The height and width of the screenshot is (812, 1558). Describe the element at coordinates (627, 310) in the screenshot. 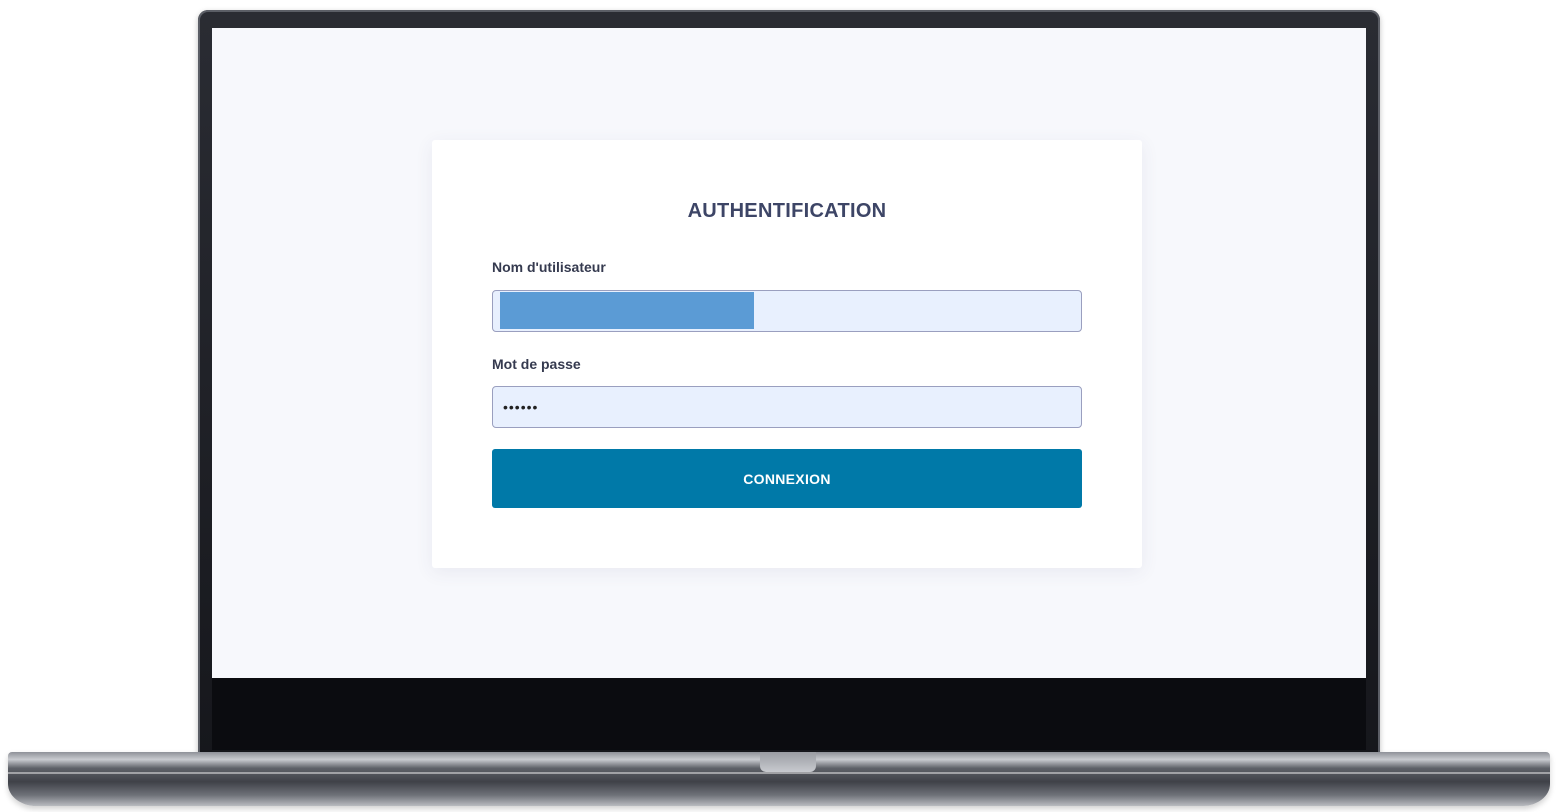

I see `username-redaction-block` at that location.